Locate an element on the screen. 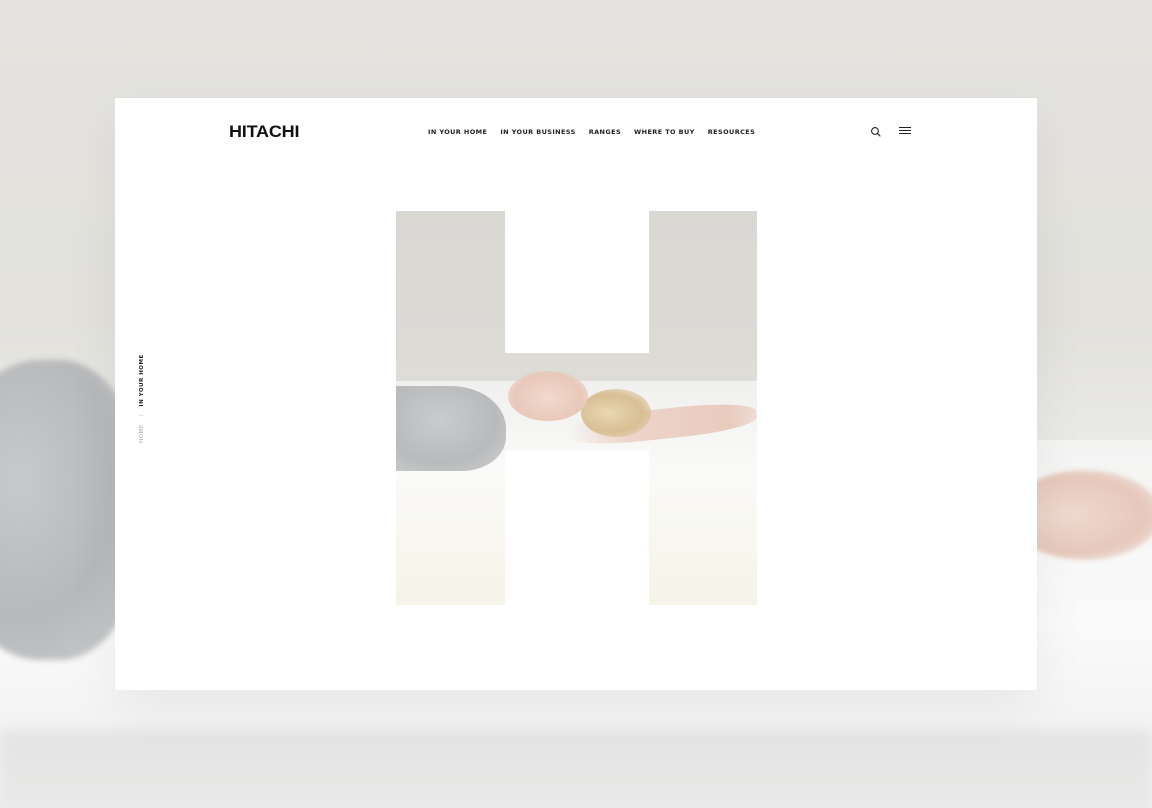  hitachi-logo: HITACHI is located at coordinates (264, 132).